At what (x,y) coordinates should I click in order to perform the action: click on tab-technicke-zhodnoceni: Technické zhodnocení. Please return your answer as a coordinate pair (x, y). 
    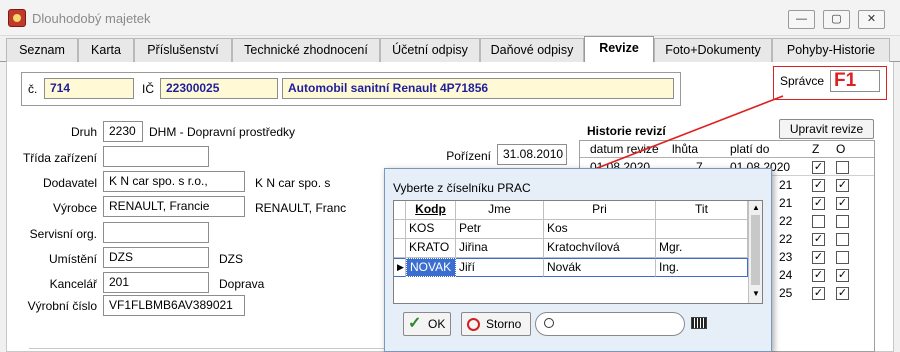
    Looking at the image, I should click on (306, 50).